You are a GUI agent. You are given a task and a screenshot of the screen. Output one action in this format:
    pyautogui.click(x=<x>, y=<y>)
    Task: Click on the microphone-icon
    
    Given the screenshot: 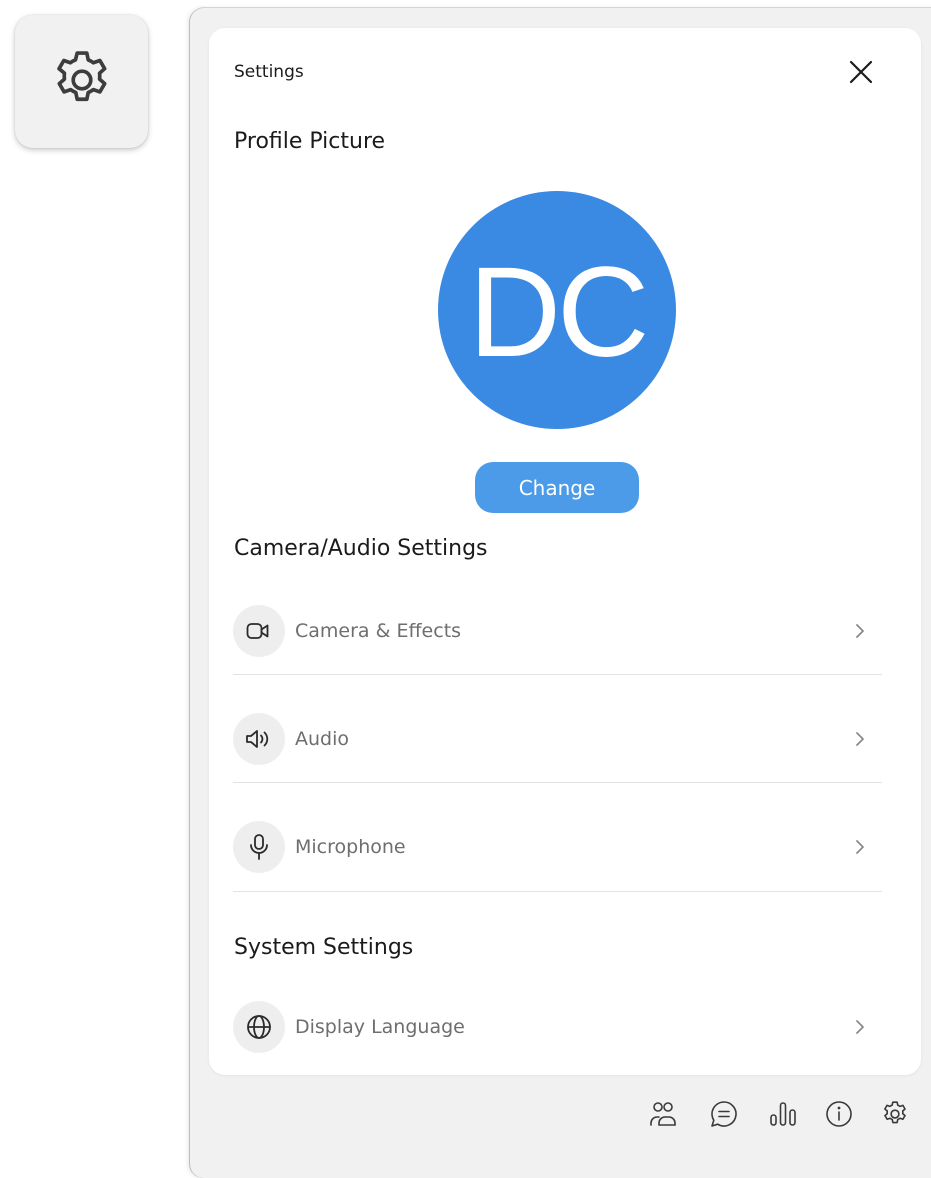 What is the action you would take?
    pyautogui.click(x=259, y=847)
    